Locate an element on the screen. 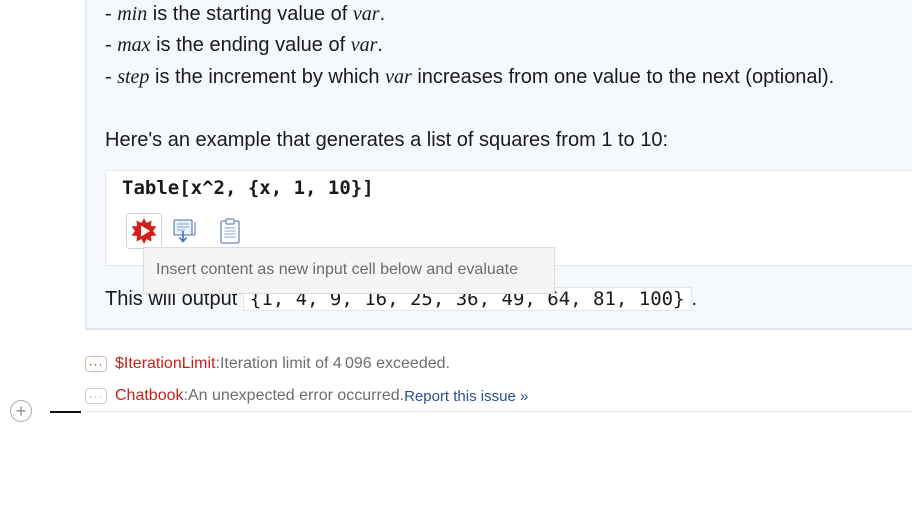 The width and height of the screenshot is (912, 521). output-period: . is located at coordinates (694, 299).